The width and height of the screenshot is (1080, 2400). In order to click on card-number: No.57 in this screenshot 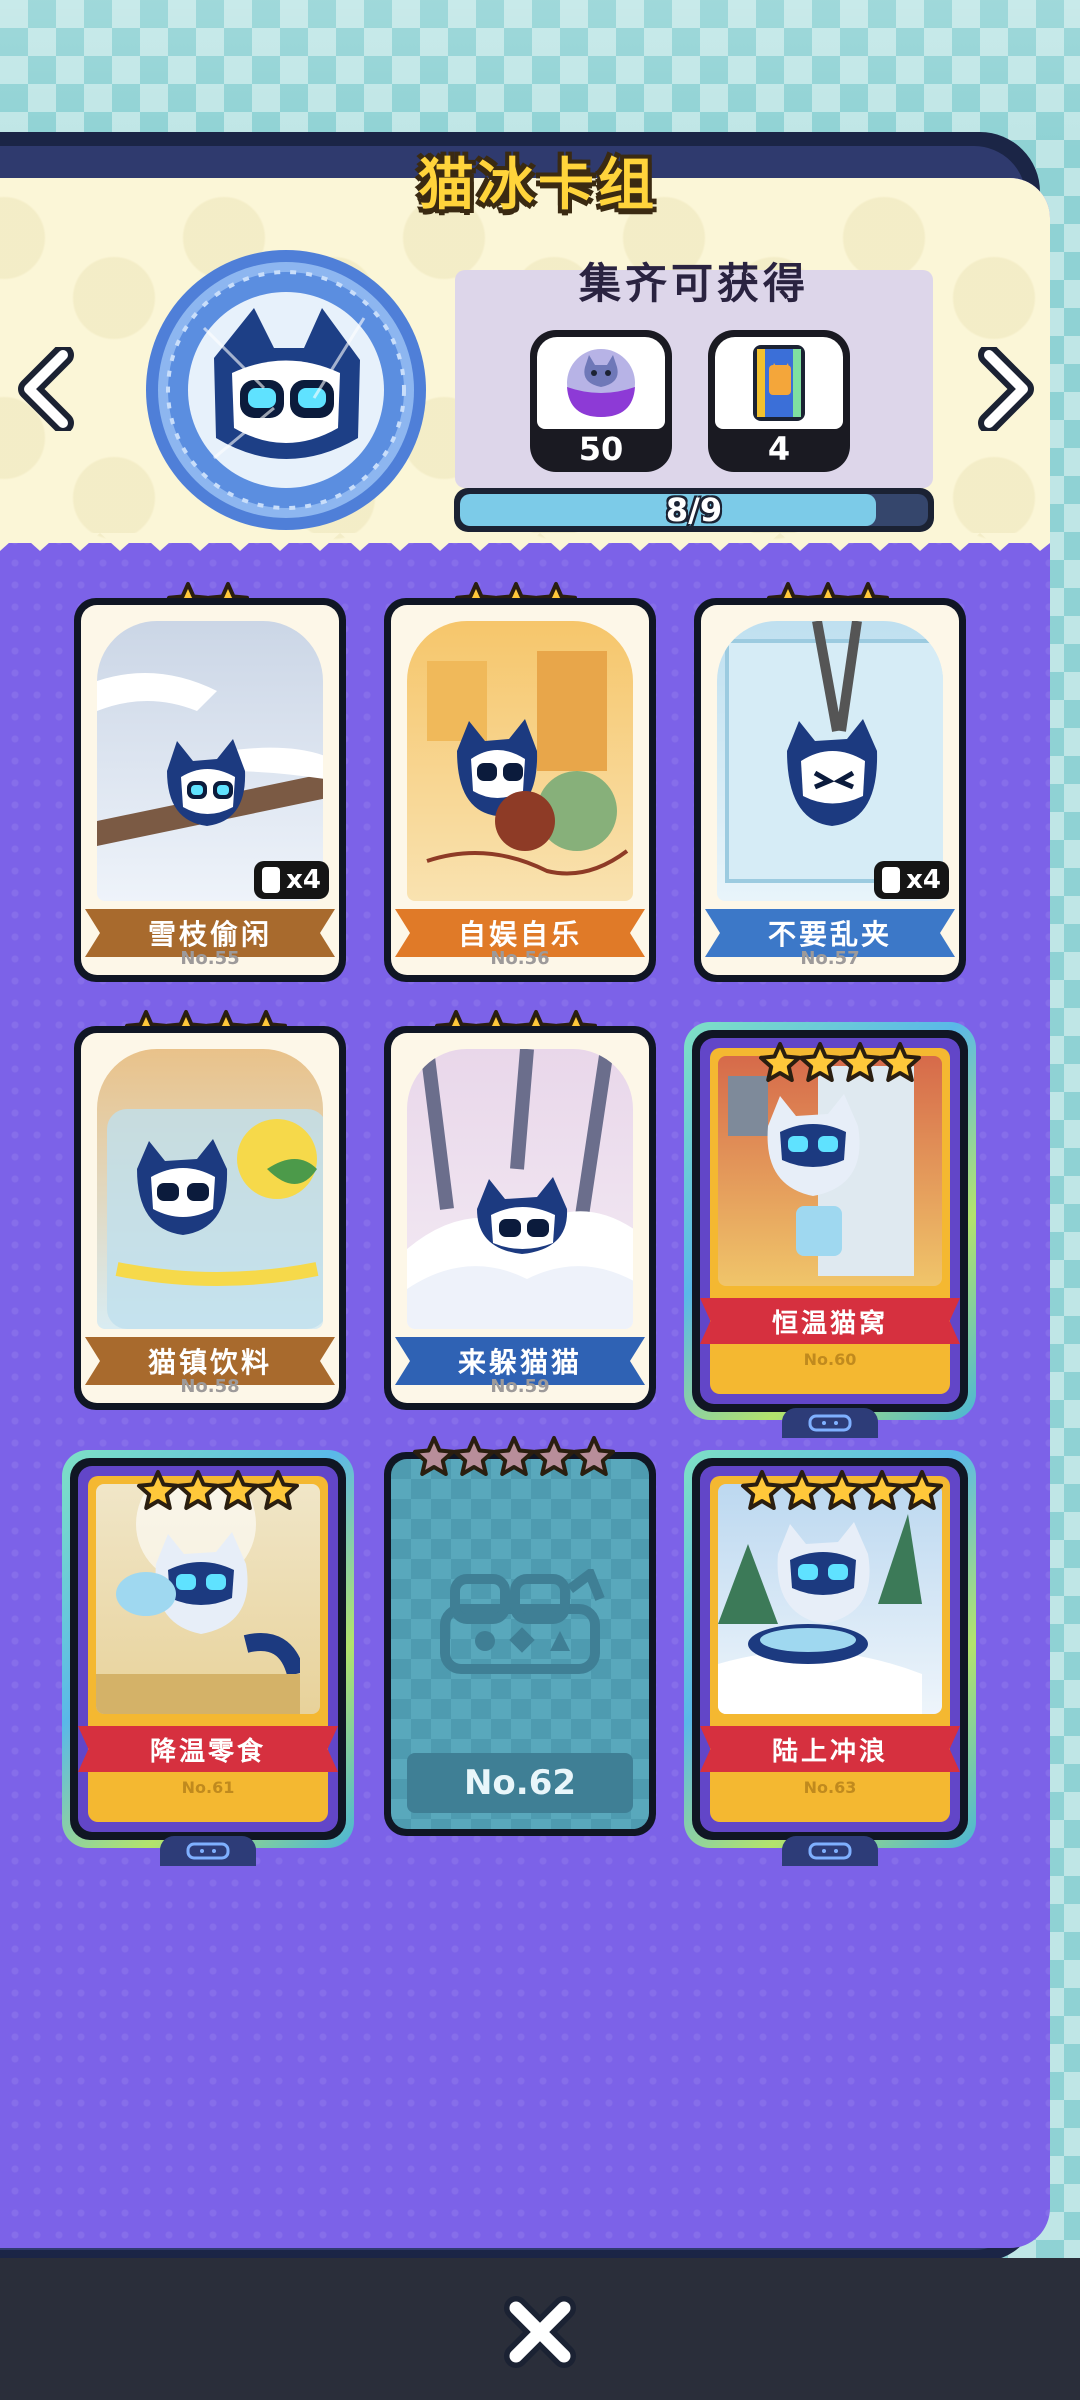, I will do `click(830, 958)`.